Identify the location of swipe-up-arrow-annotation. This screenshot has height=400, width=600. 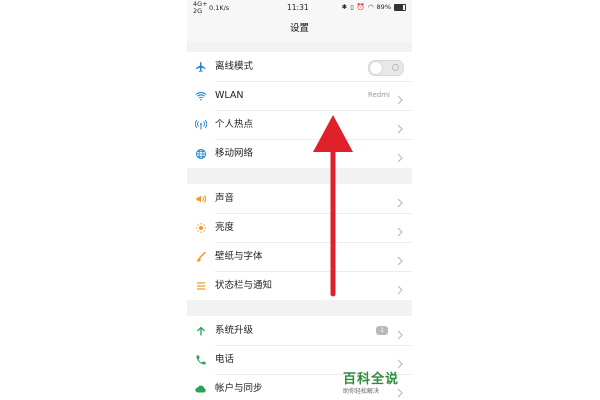
(333, 206).